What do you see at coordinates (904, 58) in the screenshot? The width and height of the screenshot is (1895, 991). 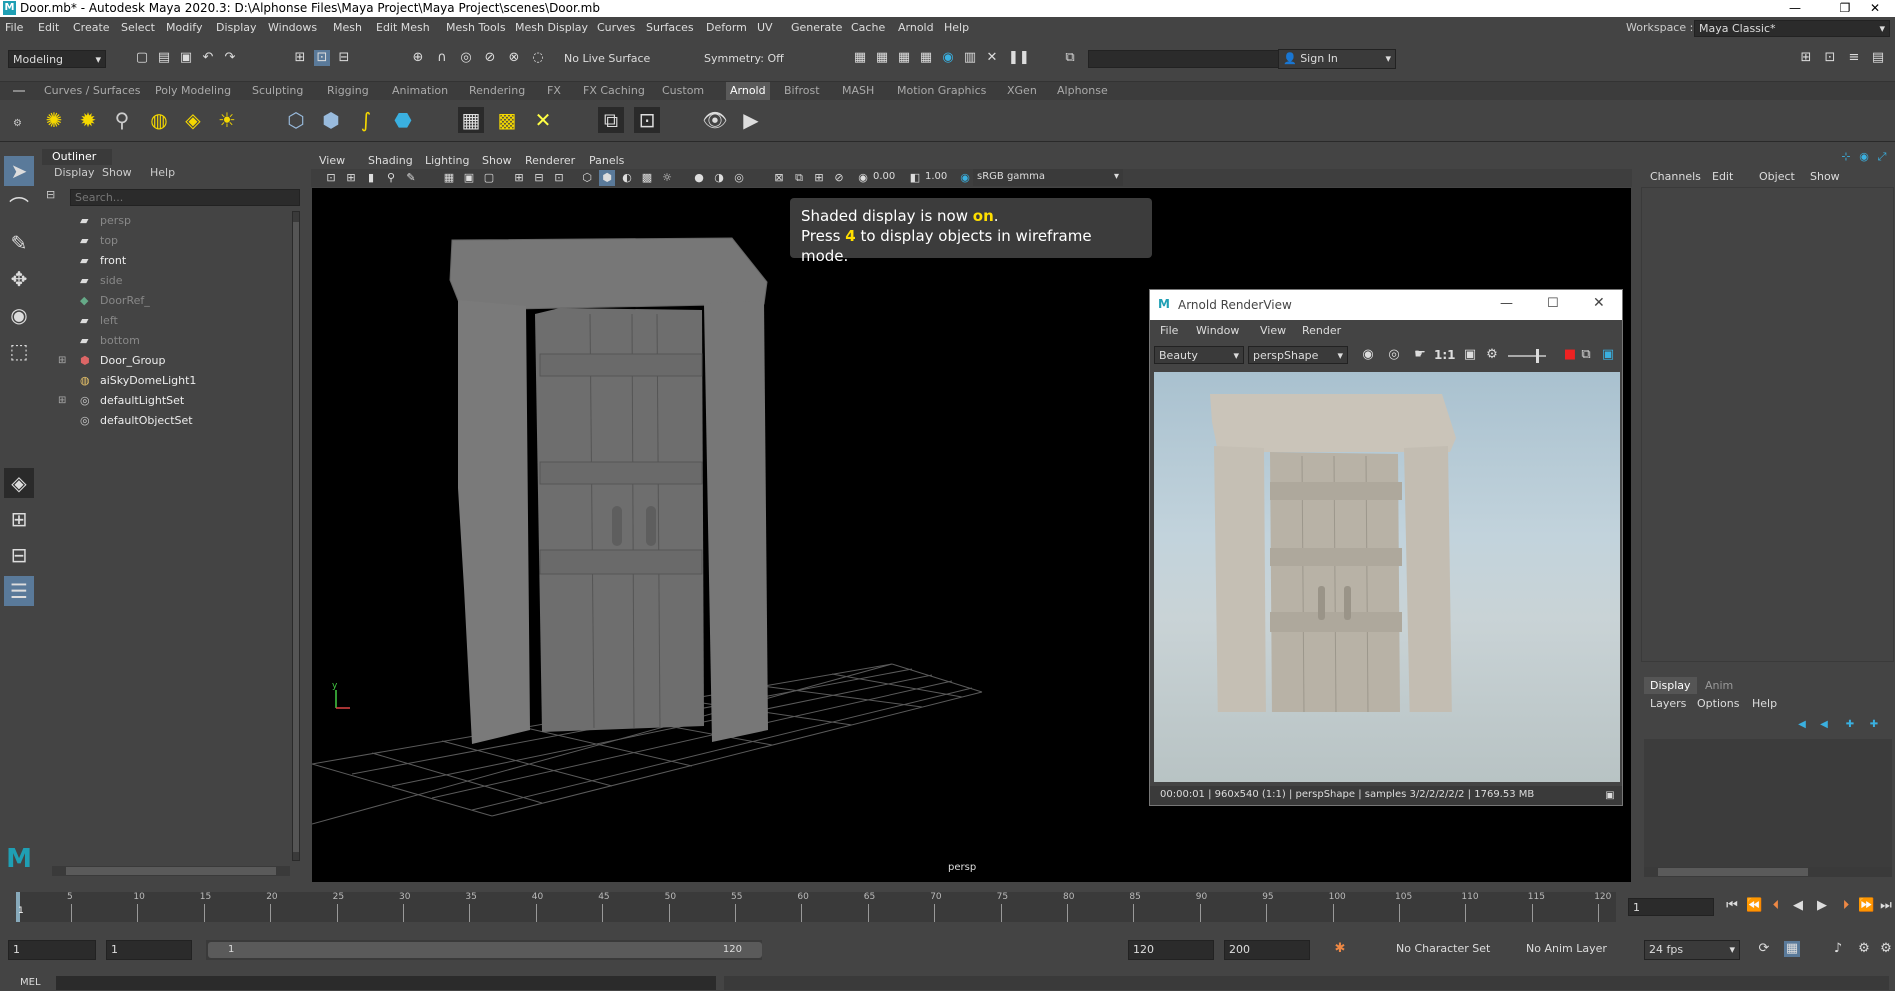 I see `ipr-render-icon: ▦` at bounding box center [904, 58].